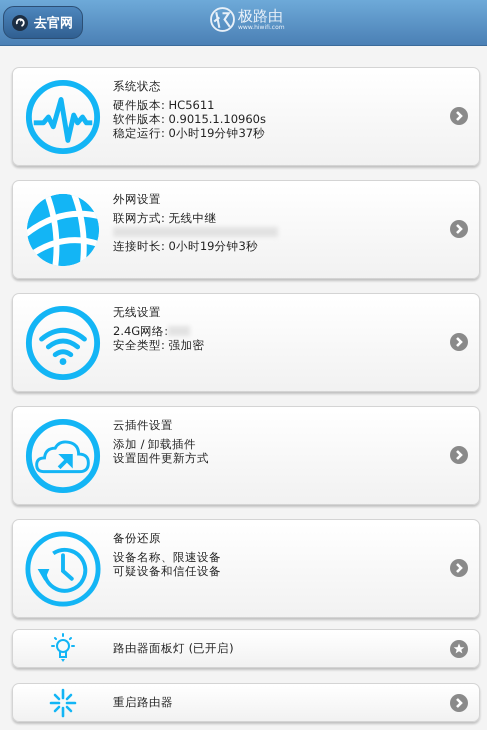 The width and height of the screenshot is (487, 730). What do you see at coordinates (63, 343) in the screenshot?
I see `wifi-icon` at bounding box center [63, 343].